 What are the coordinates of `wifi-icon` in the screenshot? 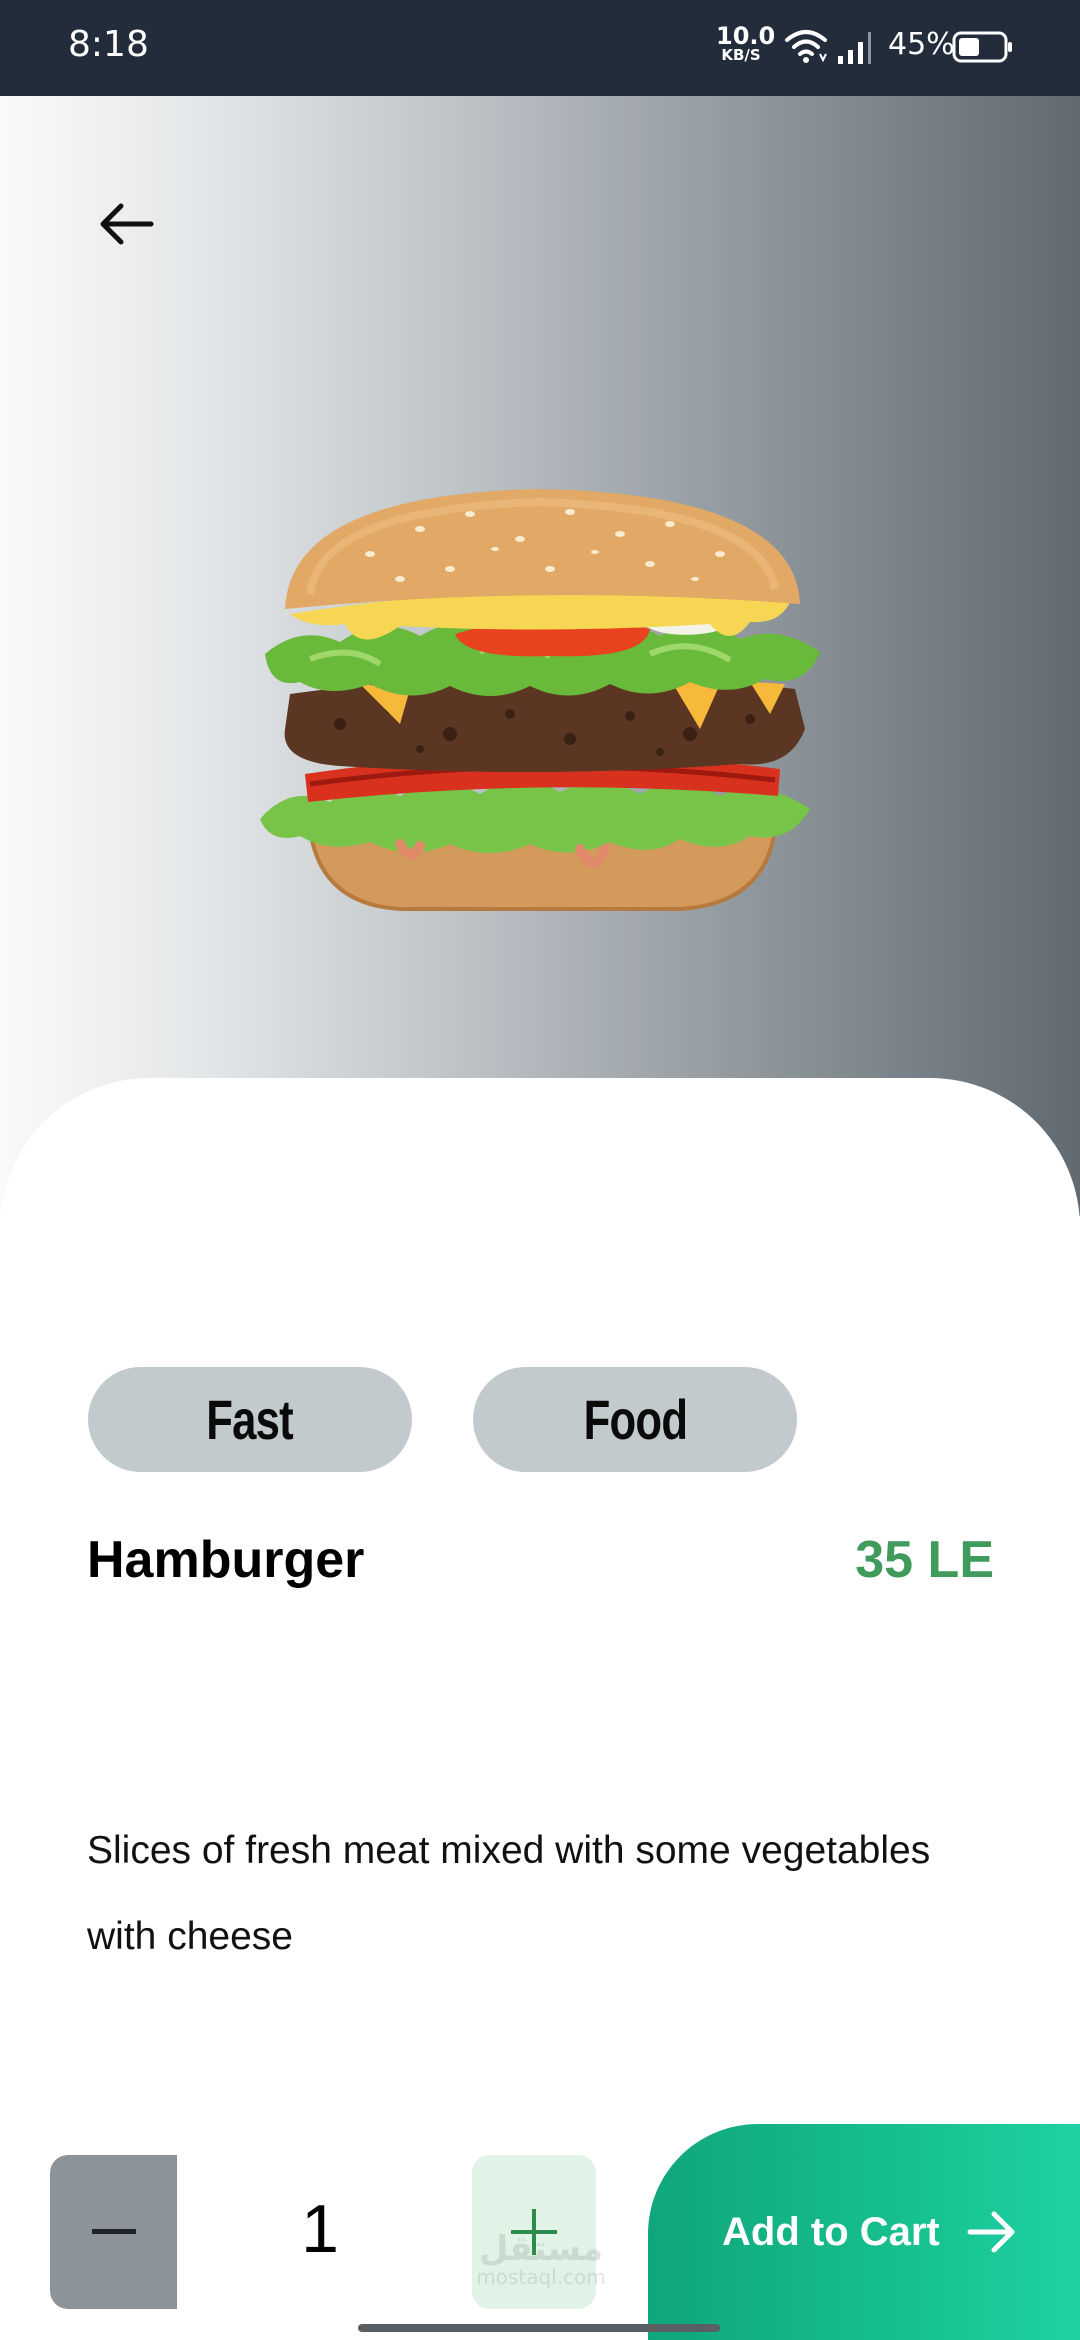 It's located at (806, 46).